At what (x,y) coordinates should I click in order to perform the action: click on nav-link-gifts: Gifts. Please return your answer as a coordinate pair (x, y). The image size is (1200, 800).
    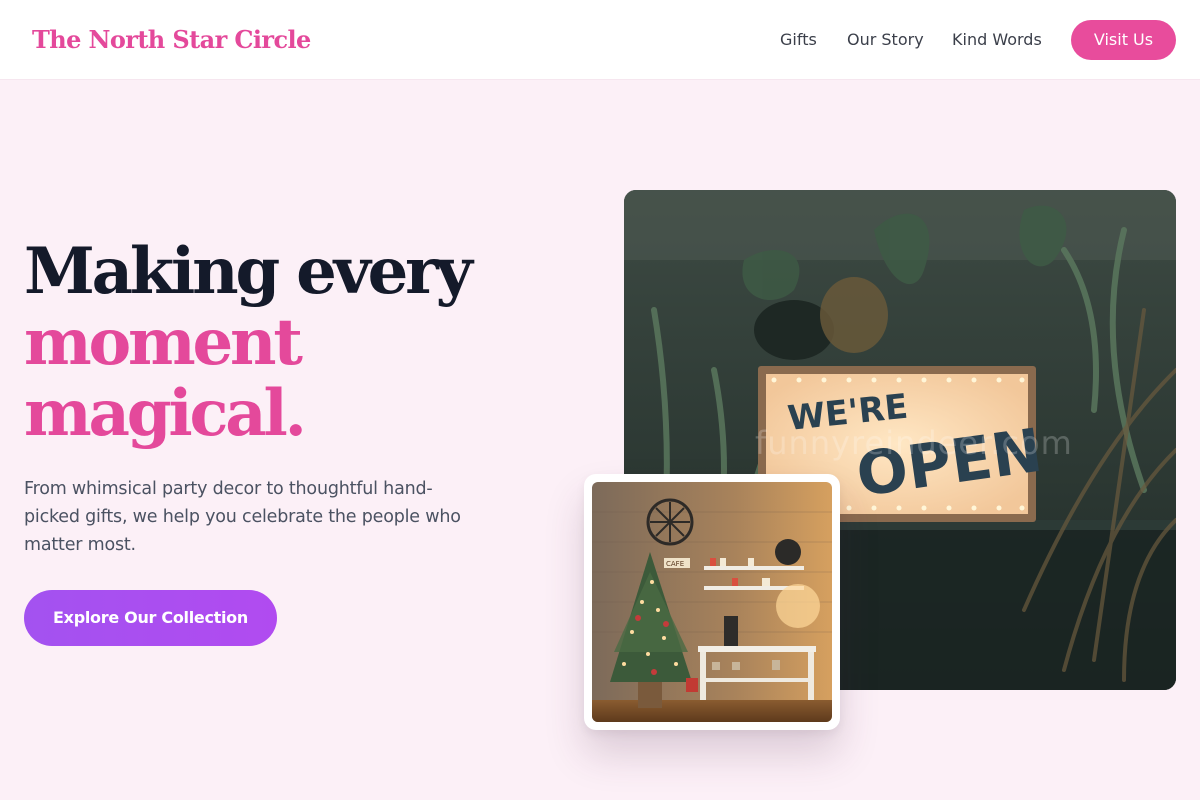
    Looking at the image, I should click on (798, 39).